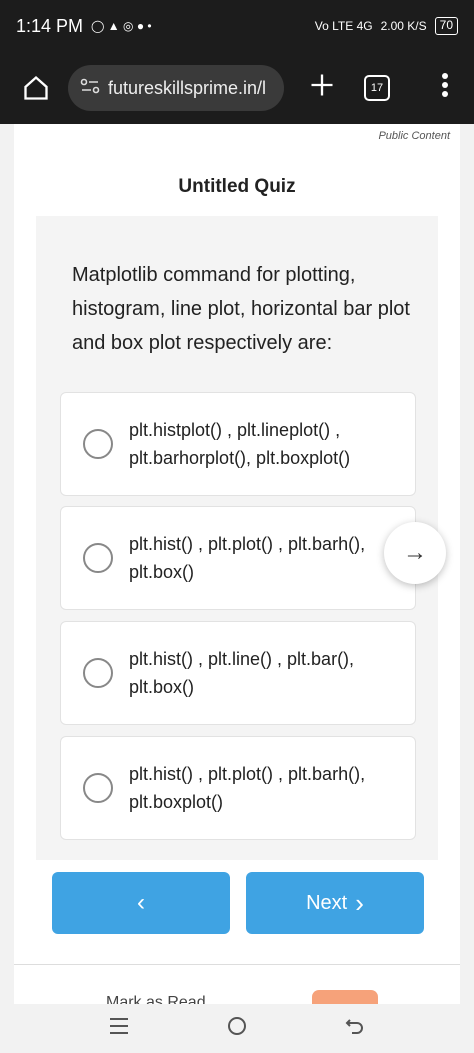 Image resolution: width=474 pixels, height=1053 pixels. I want to click on arrow-right-icon: →, so click(415, 552).